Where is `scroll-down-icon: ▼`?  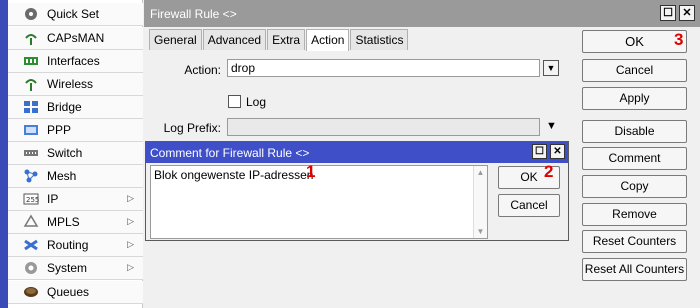 scroll-down-icon: ▼ is located at coordinates (480, 231).